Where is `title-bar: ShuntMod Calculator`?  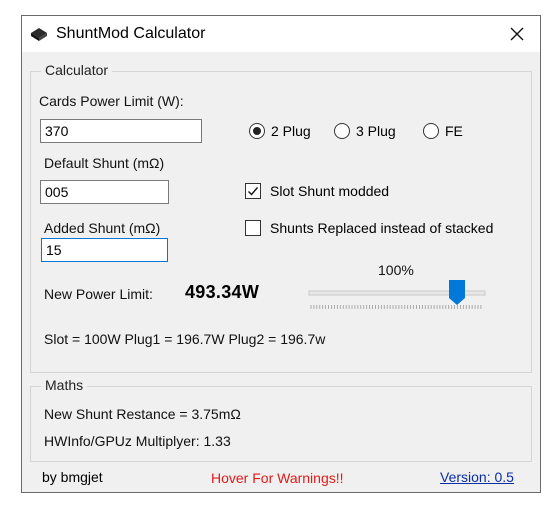 title-bar: ShuntMod Calculator is located at coordinates (281, 34).